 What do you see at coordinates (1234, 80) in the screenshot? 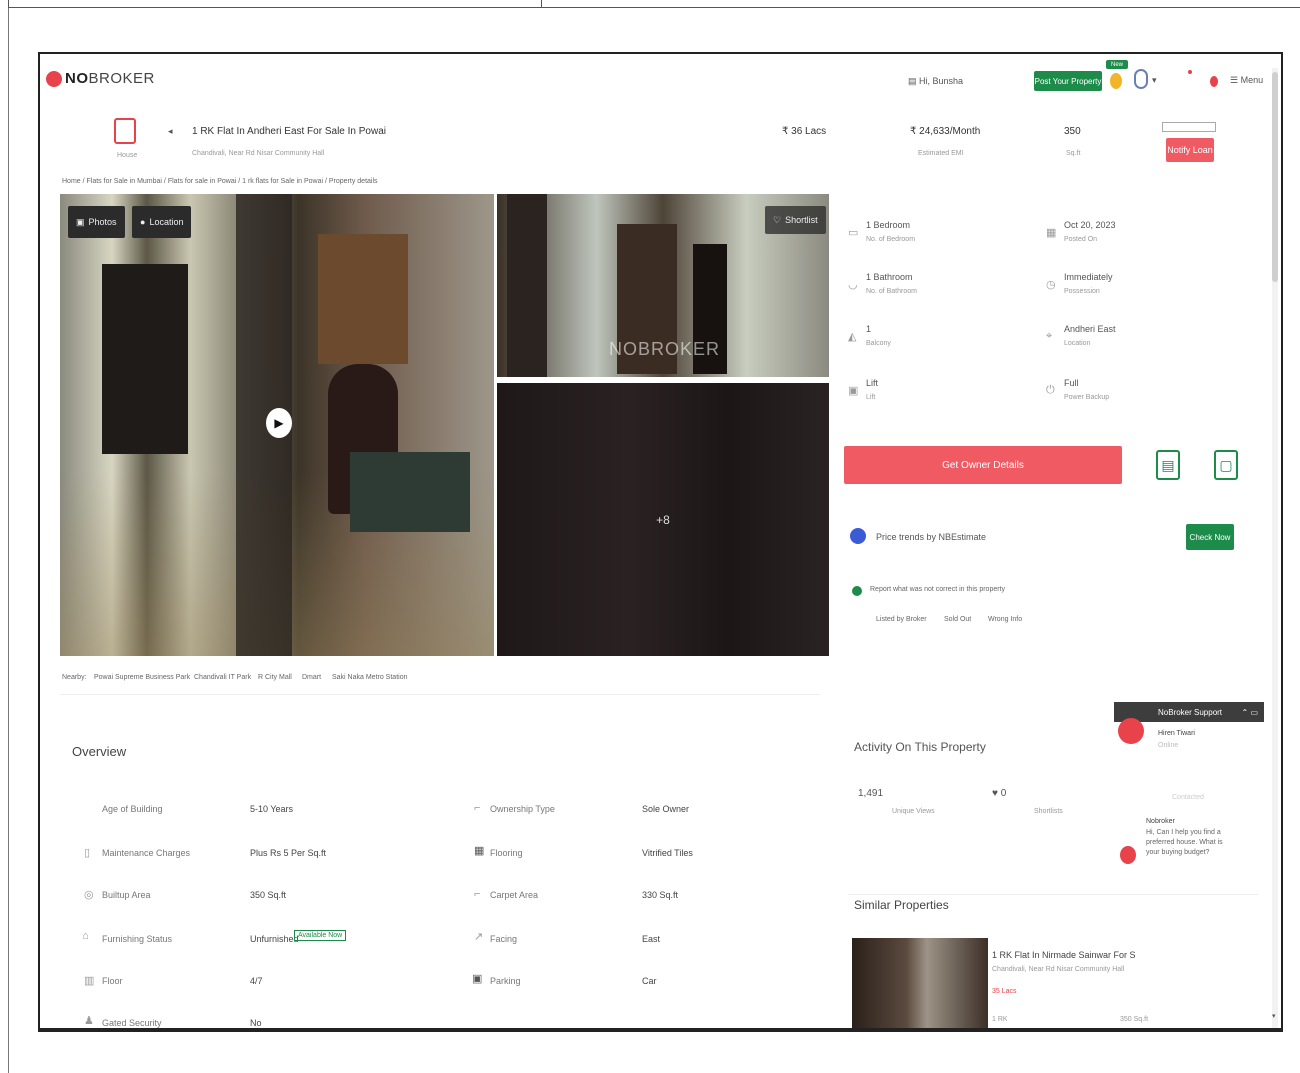
I see `hamburger-icon: ☰` at bounding box center [1234, 80].